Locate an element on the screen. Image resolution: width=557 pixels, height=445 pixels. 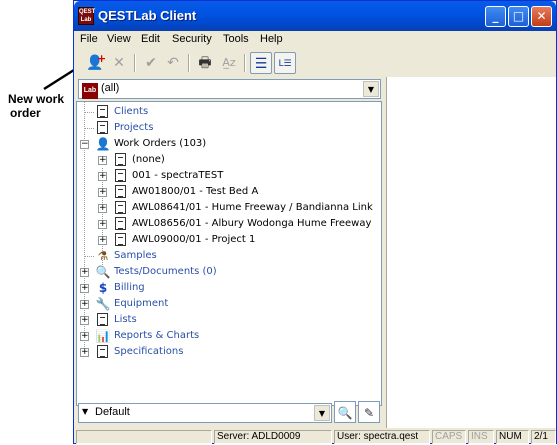
check-icon: ✔ is located at coordinates (151, 63).